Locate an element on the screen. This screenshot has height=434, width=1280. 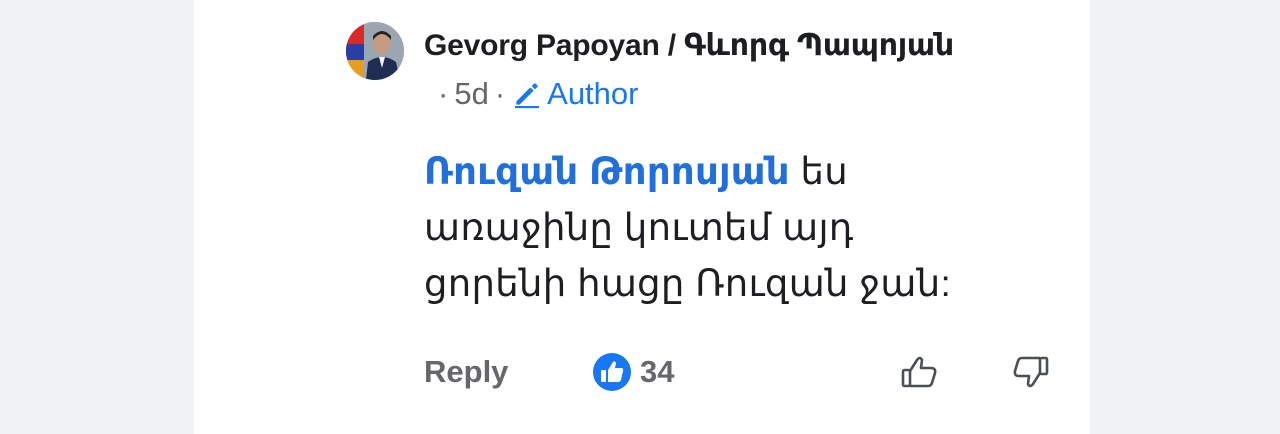
author-badge: Author is located at coordinates (574, 94).